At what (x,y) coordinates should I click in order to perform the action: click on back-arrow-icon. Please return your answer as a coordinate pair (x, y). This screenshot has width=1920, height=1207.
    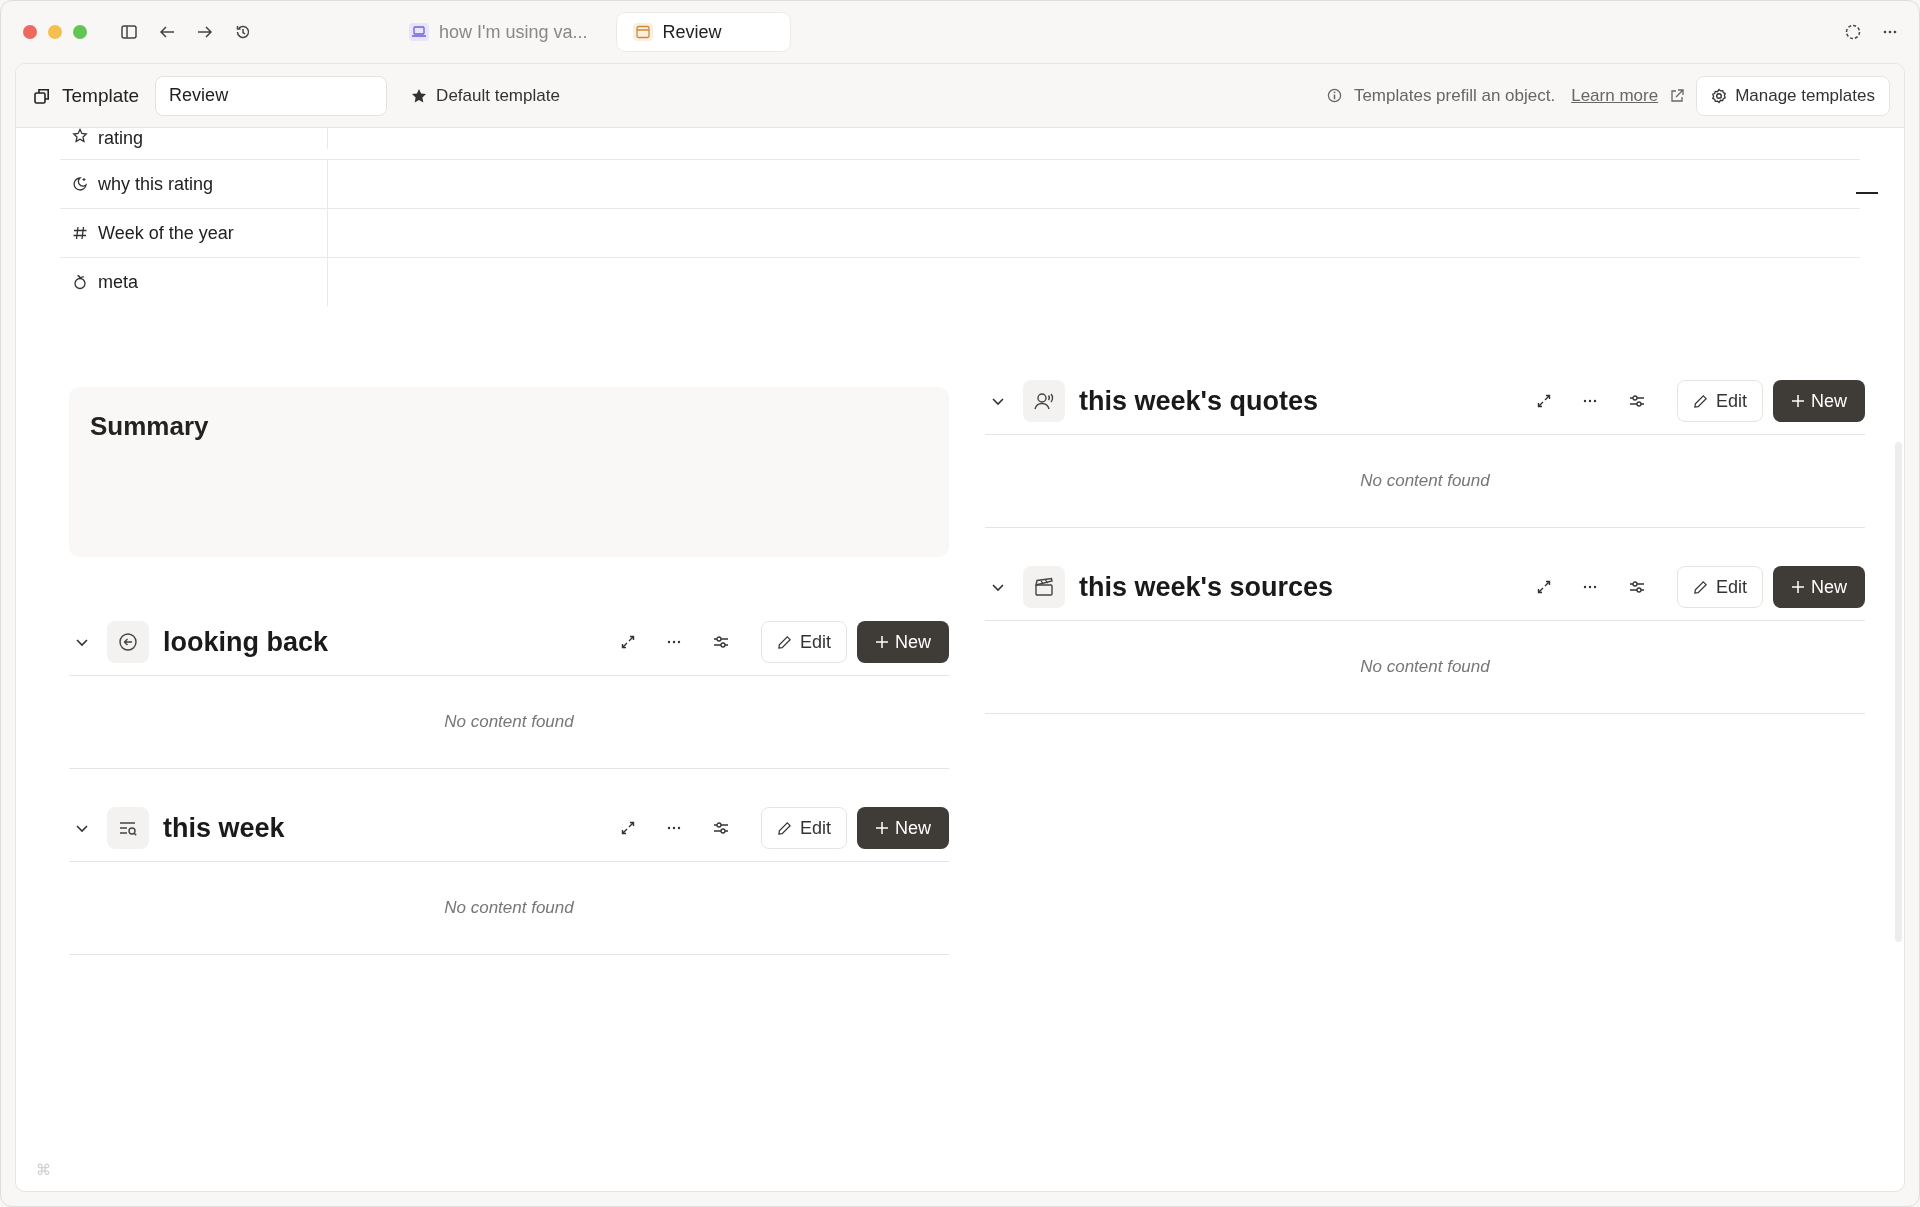
    Looking at the image, I should click on (167, 32).